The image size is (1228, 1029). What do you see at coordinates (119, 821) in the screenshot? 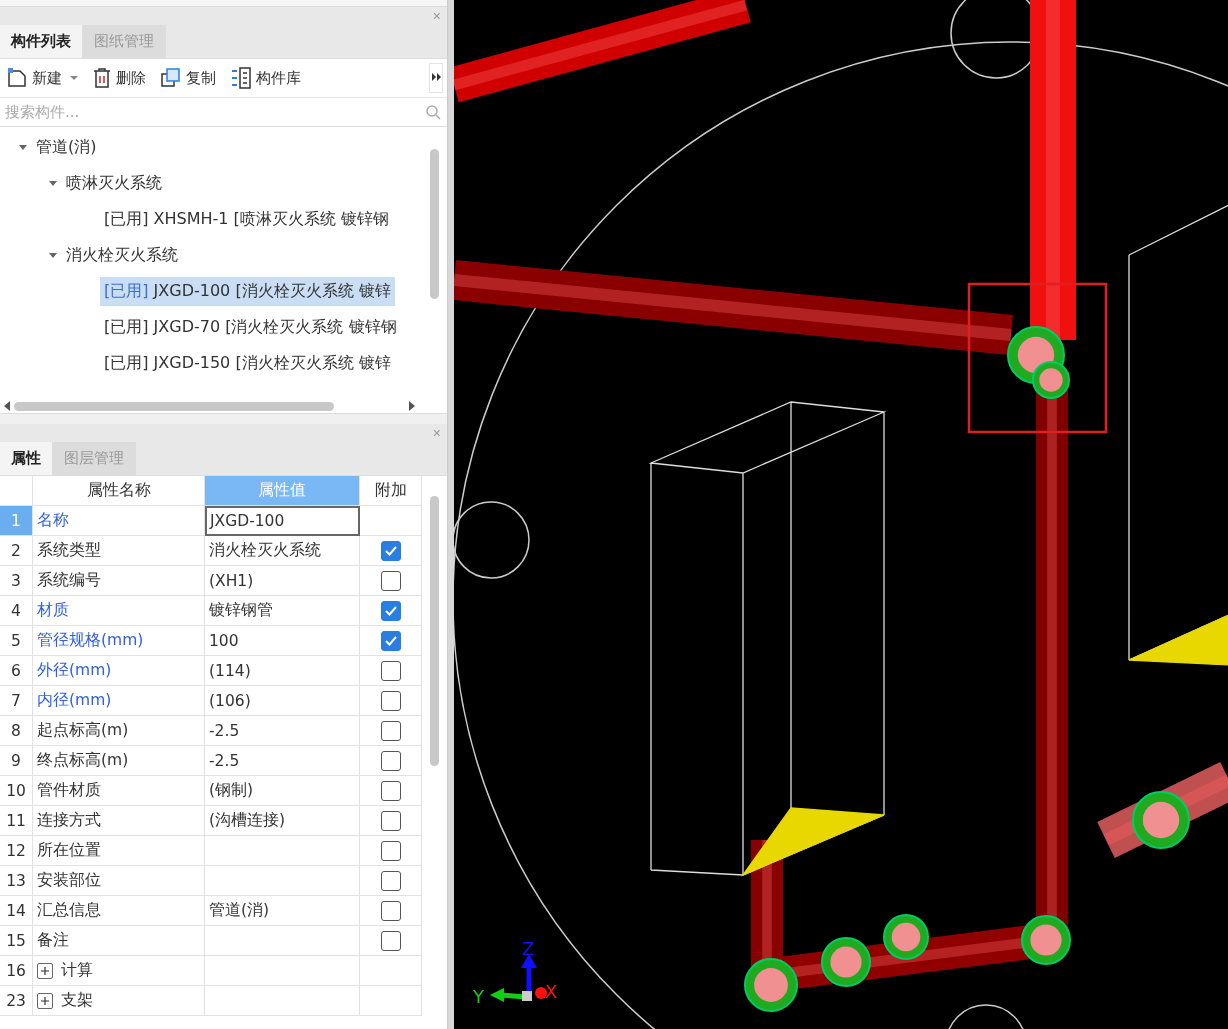
I see `property-name: 连接方式` at bounding box center [119, 821].